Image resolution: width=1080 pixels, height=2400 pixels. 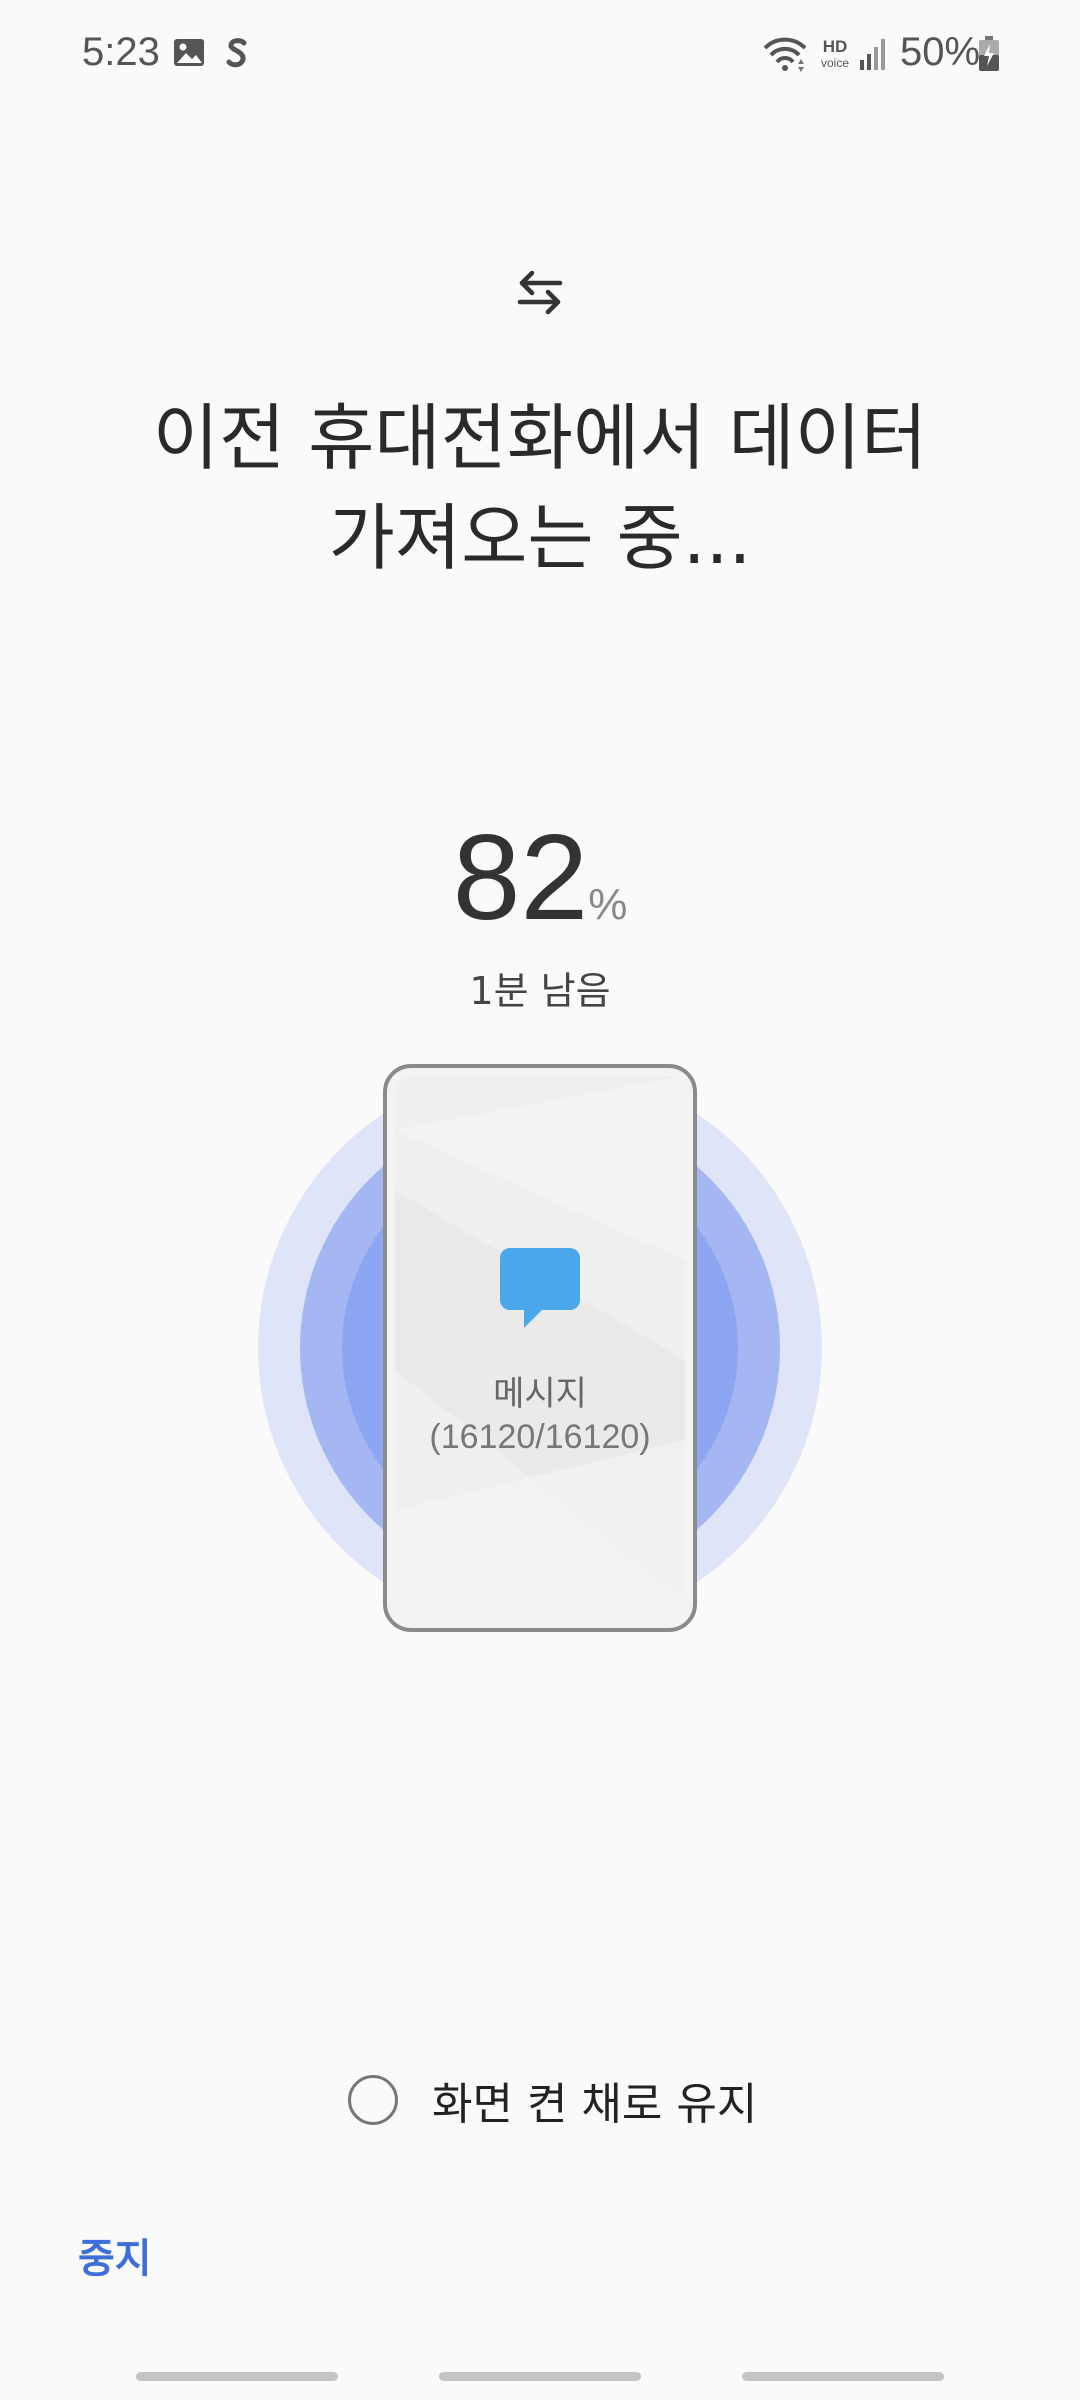 I want to click on nav-home-button, so click(x=540, y=2376).